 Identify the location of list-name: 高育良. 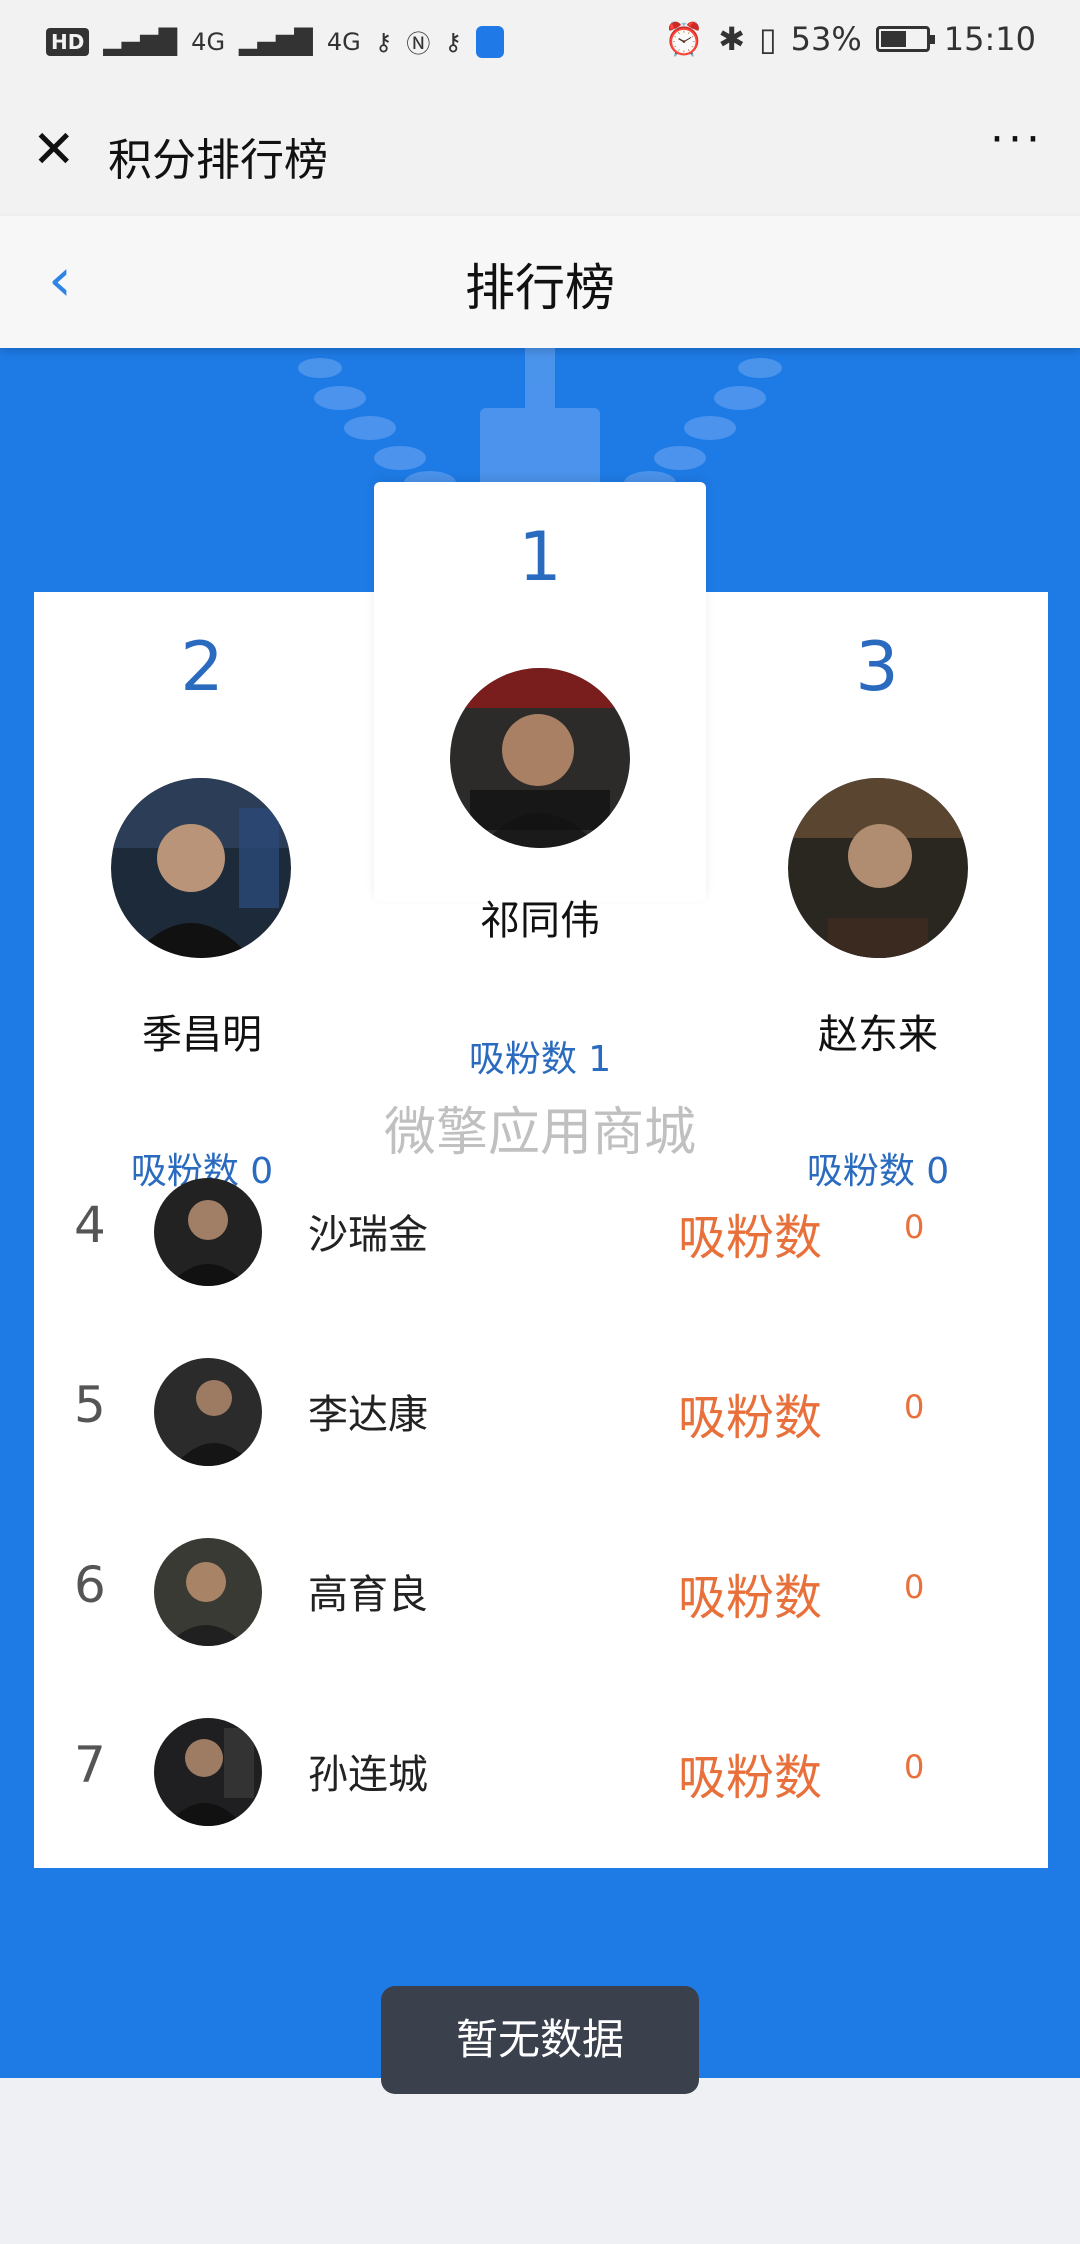
(368, 1595).